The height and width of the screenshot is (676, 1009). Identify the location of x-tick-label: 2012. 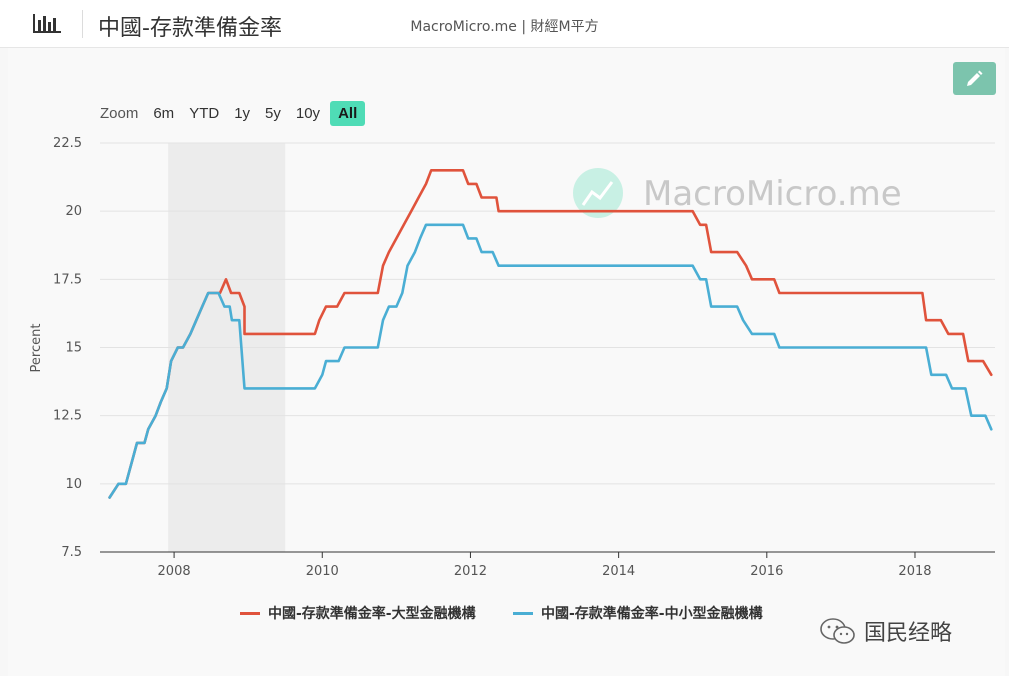
(470, 571).